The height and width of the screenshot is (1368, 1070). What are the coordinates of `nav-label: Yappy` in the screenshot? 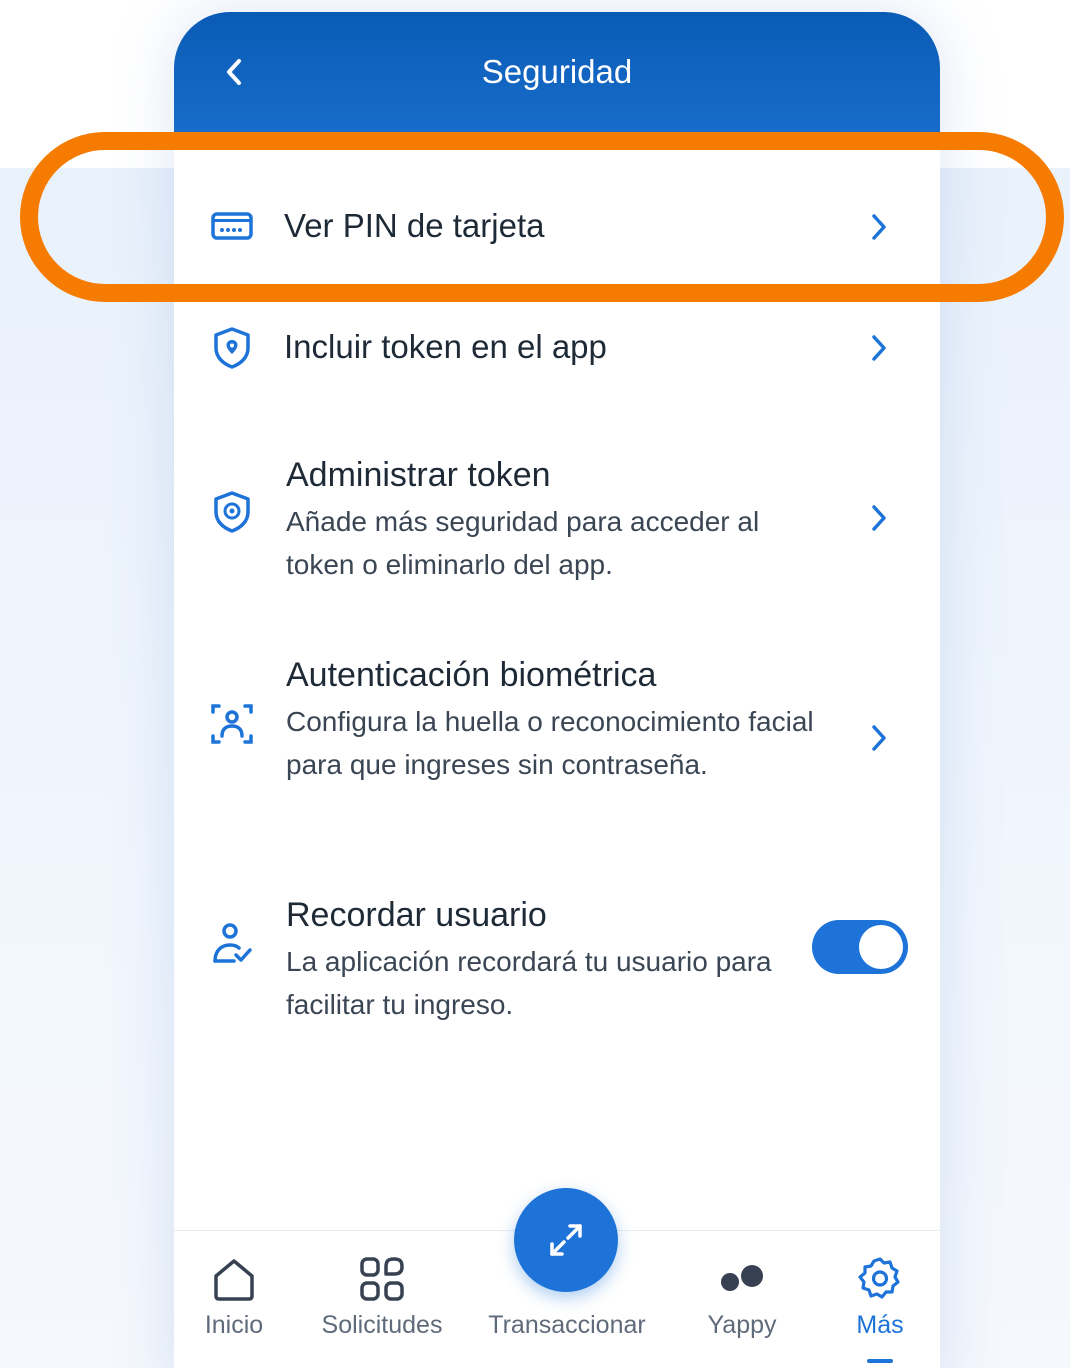 It's located at (742, 1325).